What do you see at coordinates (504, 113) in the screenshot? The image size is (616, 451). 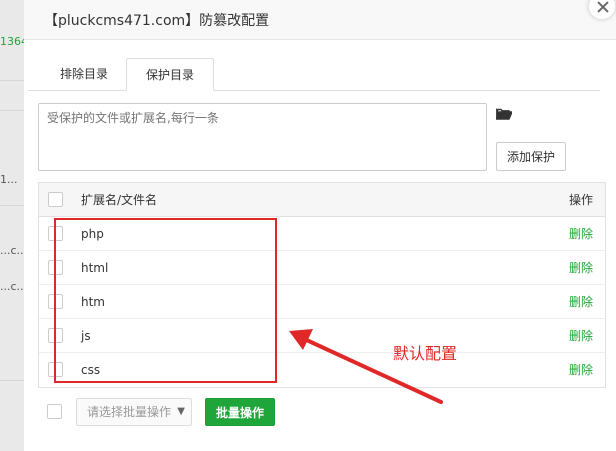 I see `folder-open-icon` at bounding box center [504, 113].